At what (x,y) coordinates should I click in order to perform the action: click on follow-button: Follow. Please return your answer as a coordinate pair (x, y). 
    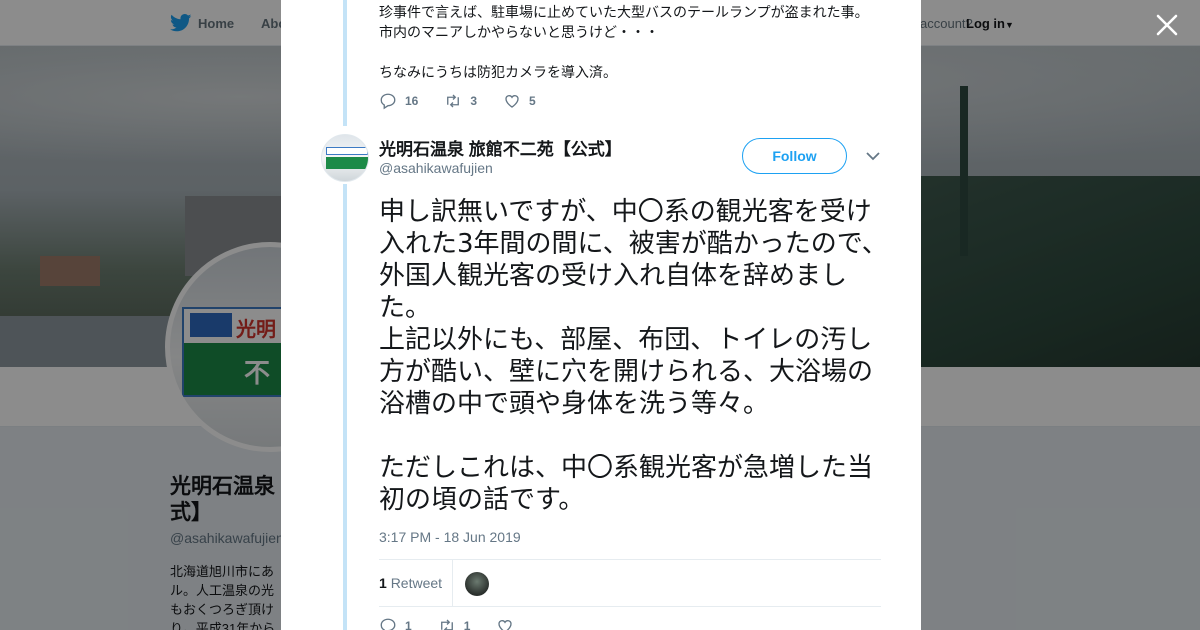
    Looking at the image, I should click on (794, 156).